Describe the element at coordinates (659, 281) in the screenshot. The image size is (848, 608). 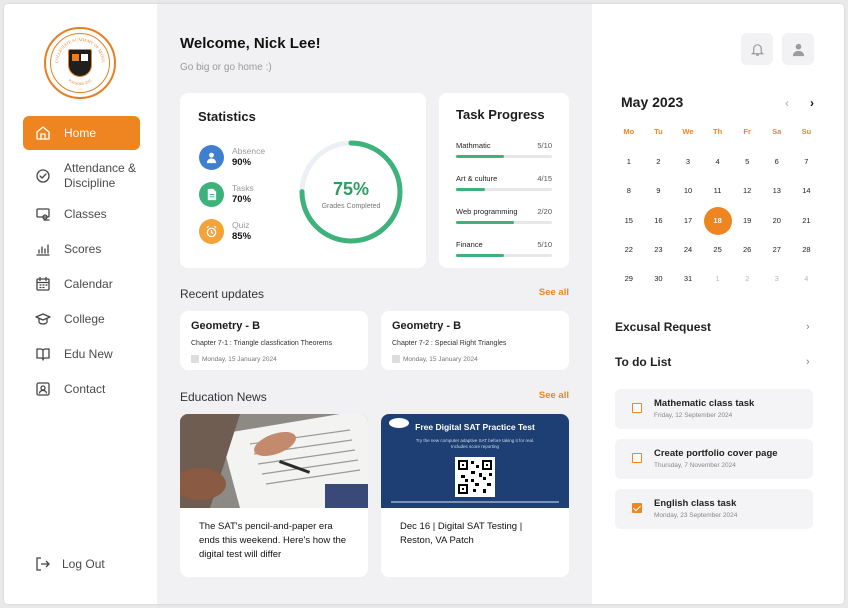
I see `calendar-day: 30` at that location.